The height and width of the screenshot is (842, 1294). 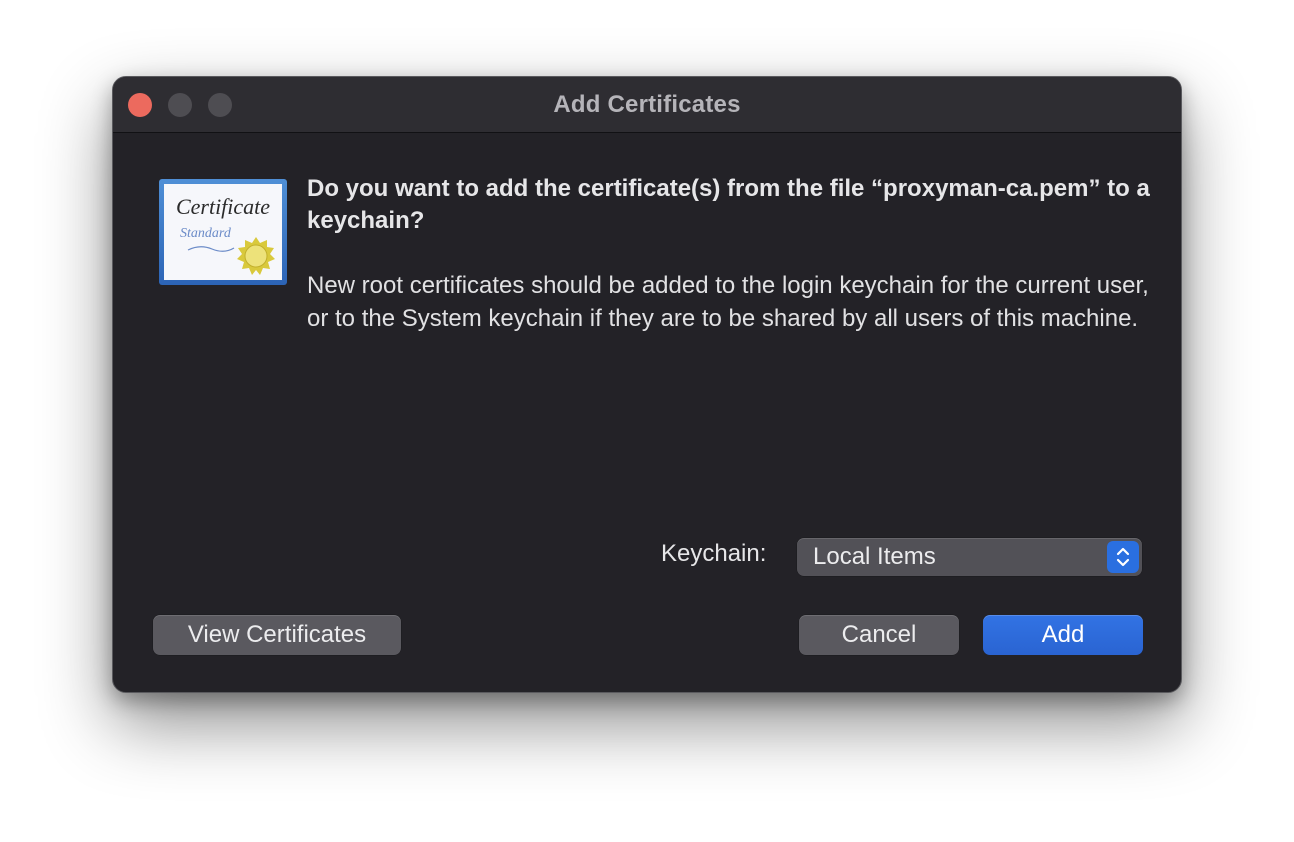 What do you see at coordinates (714, 553) in the screenshot?
I see `keychain-label: Keychain:` at bounding box center [714, 553].